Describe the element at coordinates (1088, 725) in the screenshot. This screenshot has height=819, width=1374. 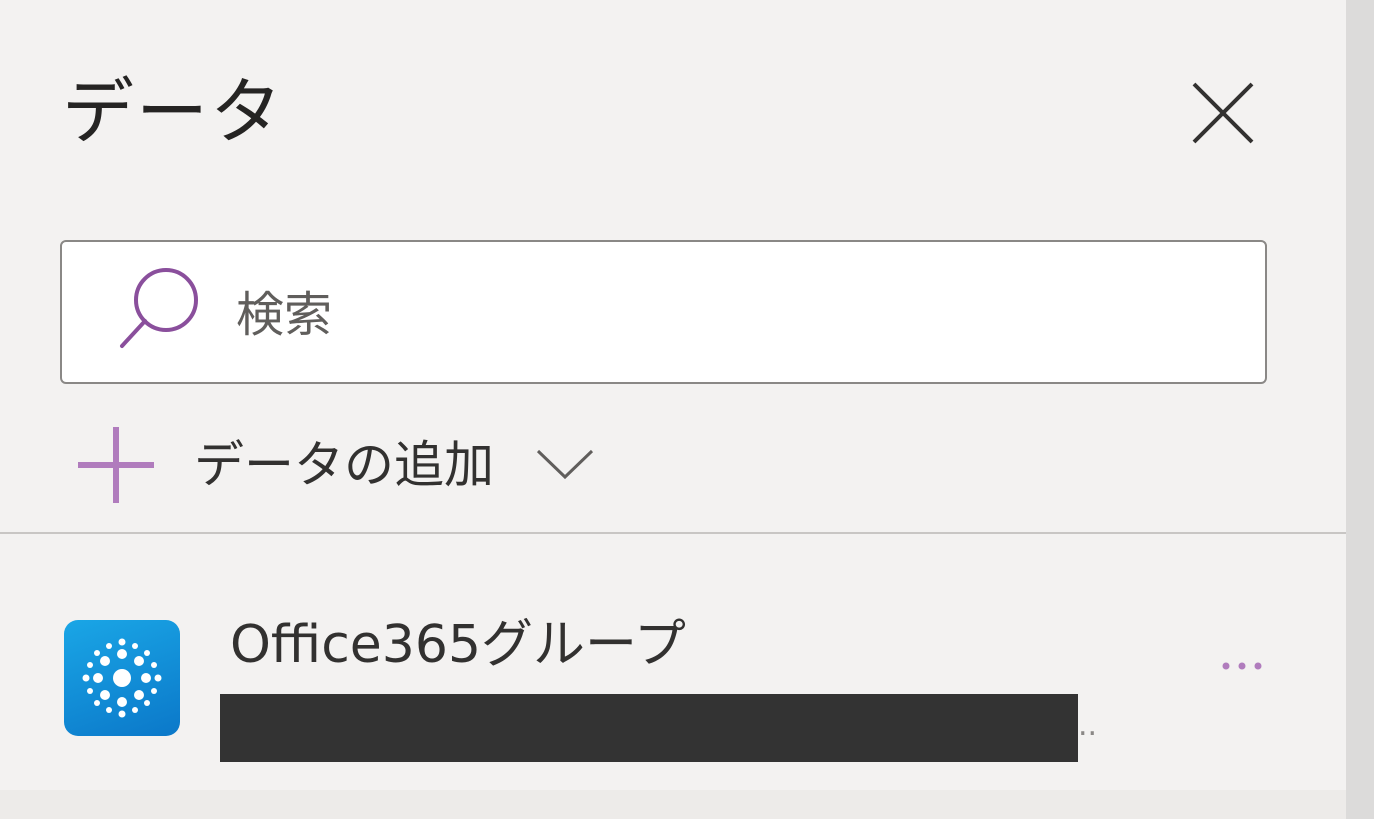
I see `truncation-marker: ..` at that location.